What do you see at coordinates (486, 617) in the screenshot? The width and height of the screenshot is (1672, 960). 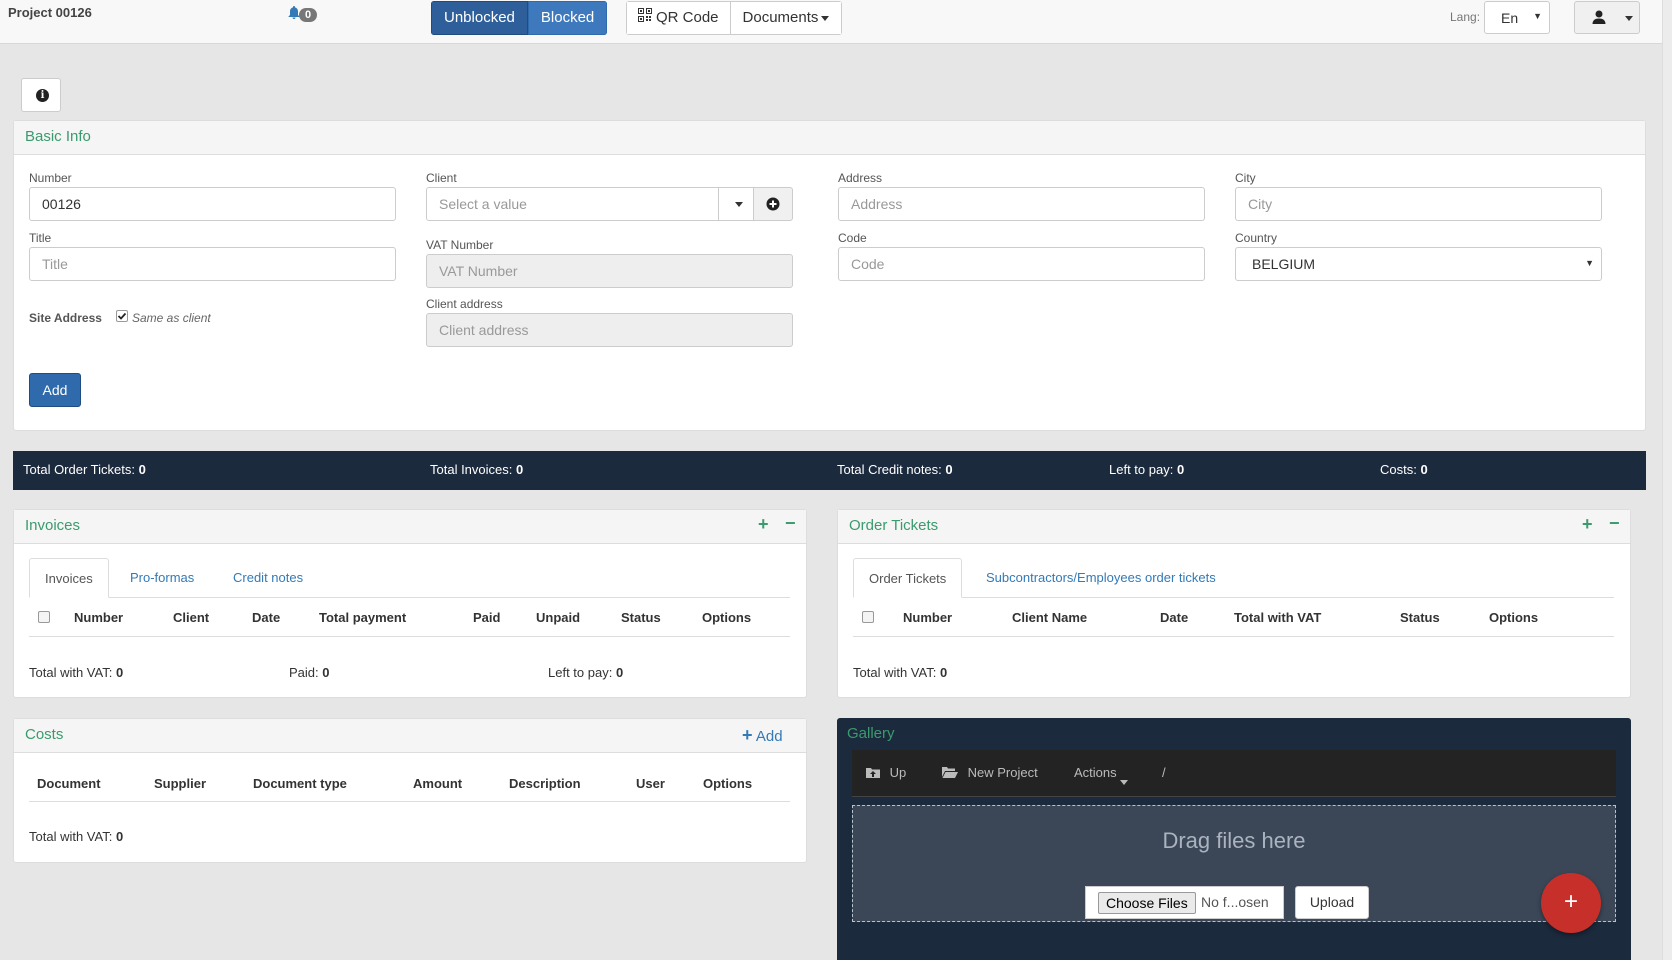 I see `col-paid: Paid` at bounding box center [486, 617].